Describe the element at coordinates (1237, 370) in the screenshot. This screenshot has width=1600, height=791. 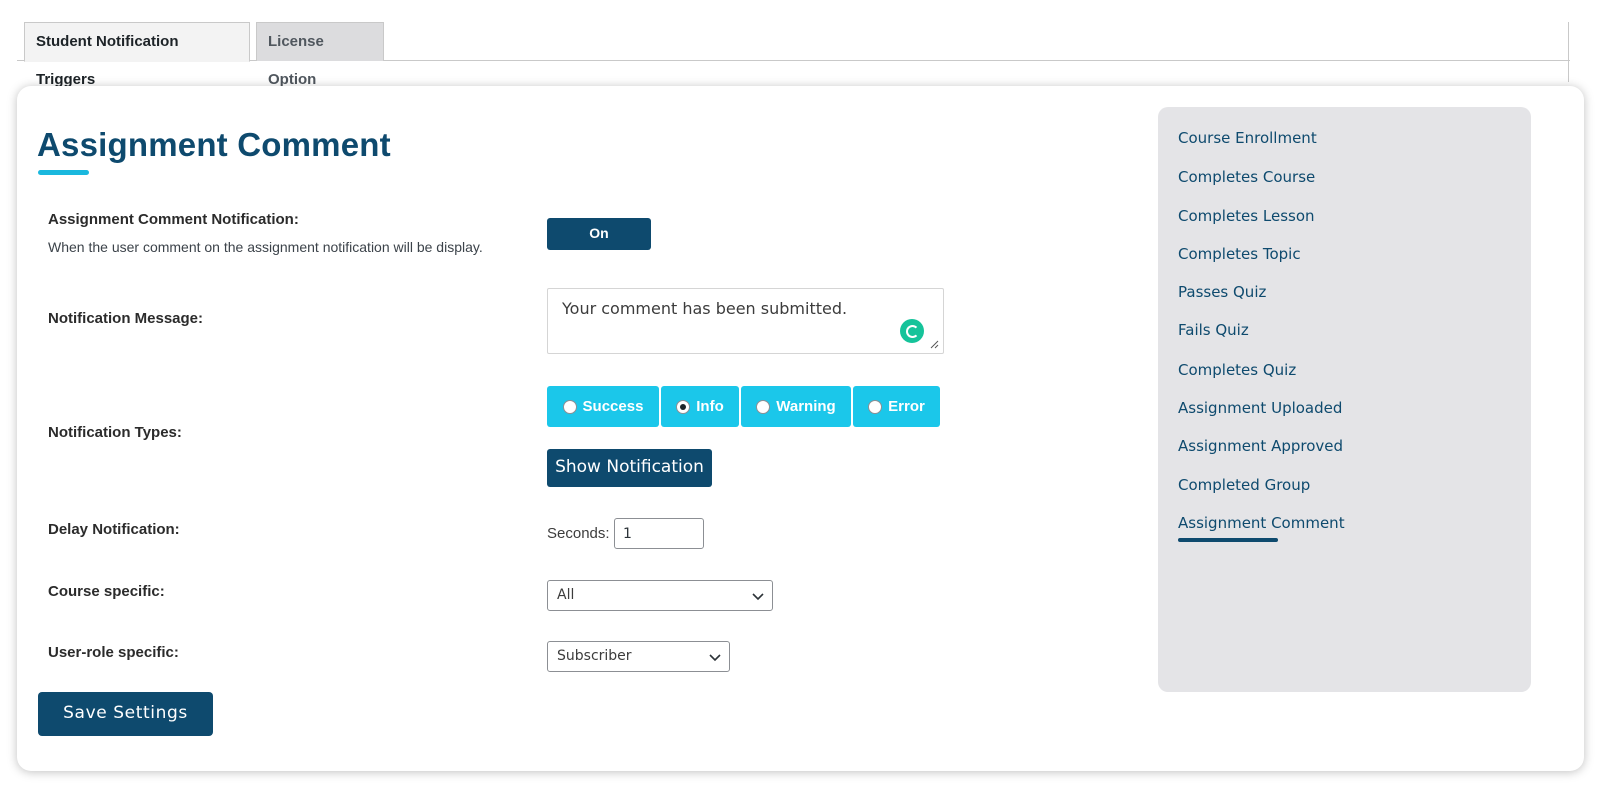
I see `sidebar-item-completes-quiz: Completes Quiz` at that location.